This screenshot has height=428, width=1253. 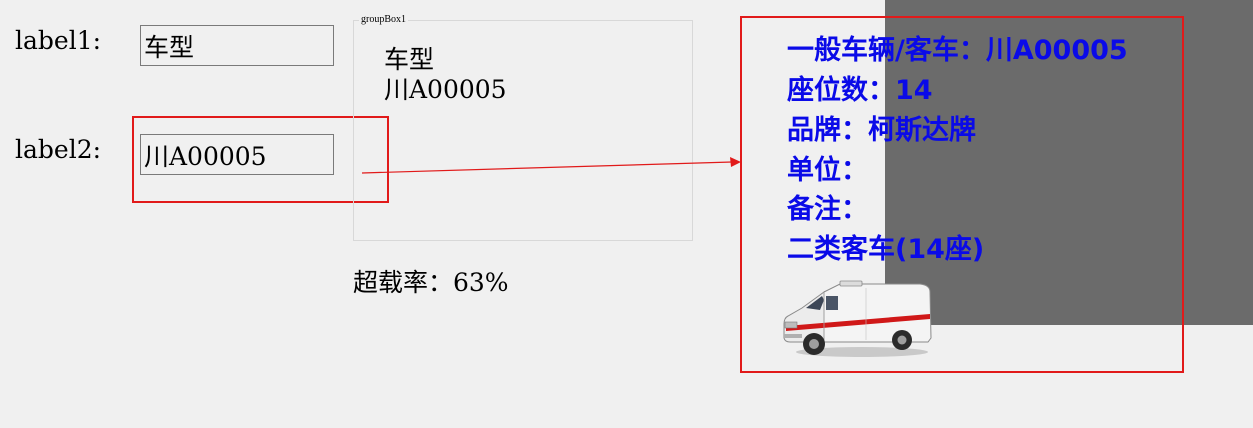 What do you see at coordinates (860, 90) in the screenshot?
I see `info-line-seats: 座位数：14` at bounding box center [860, 90].